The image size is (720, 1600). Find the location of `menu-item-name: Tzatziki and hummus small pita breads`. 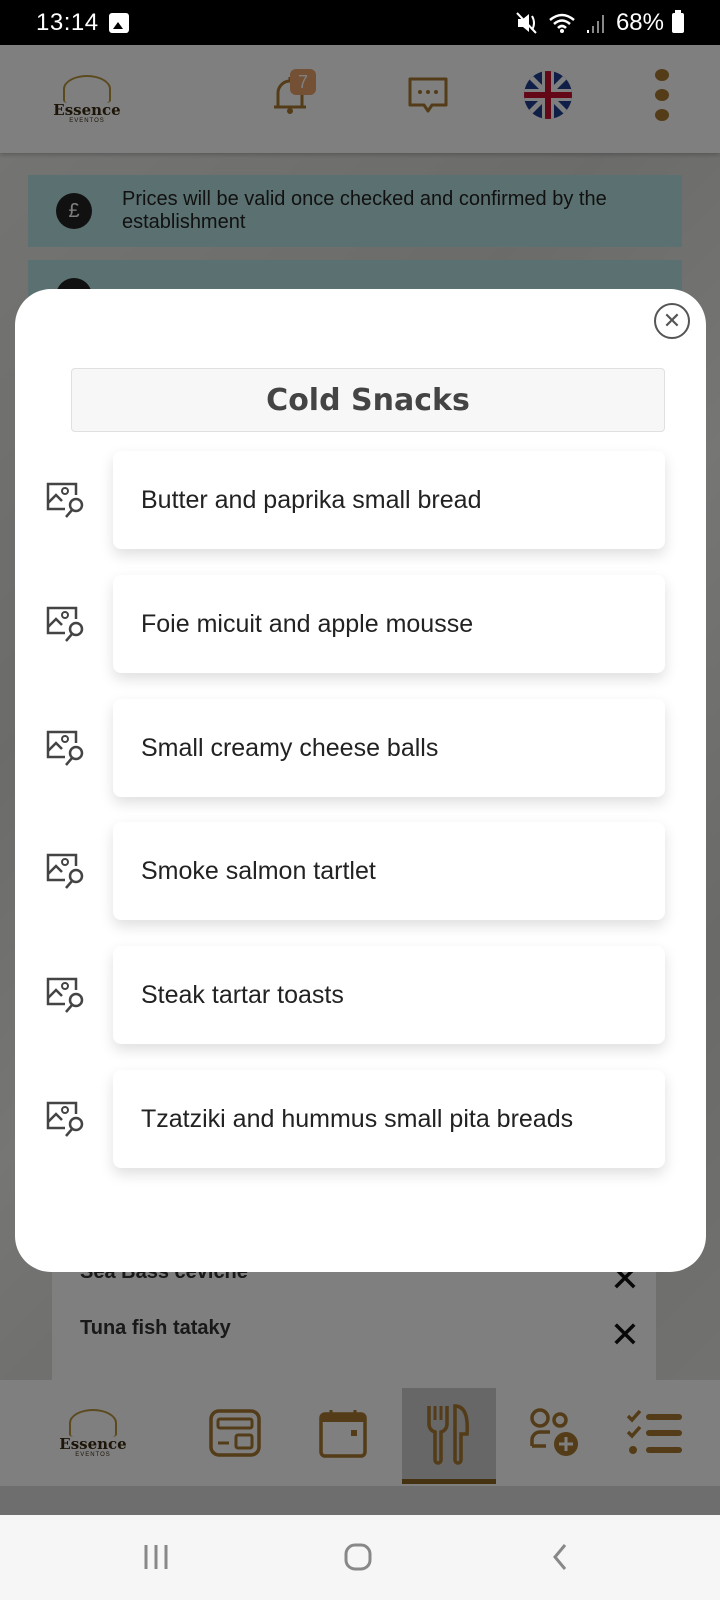

menu-item-name: Tzatziki and hummus small pita breads is located at coordinates (357, 1118).